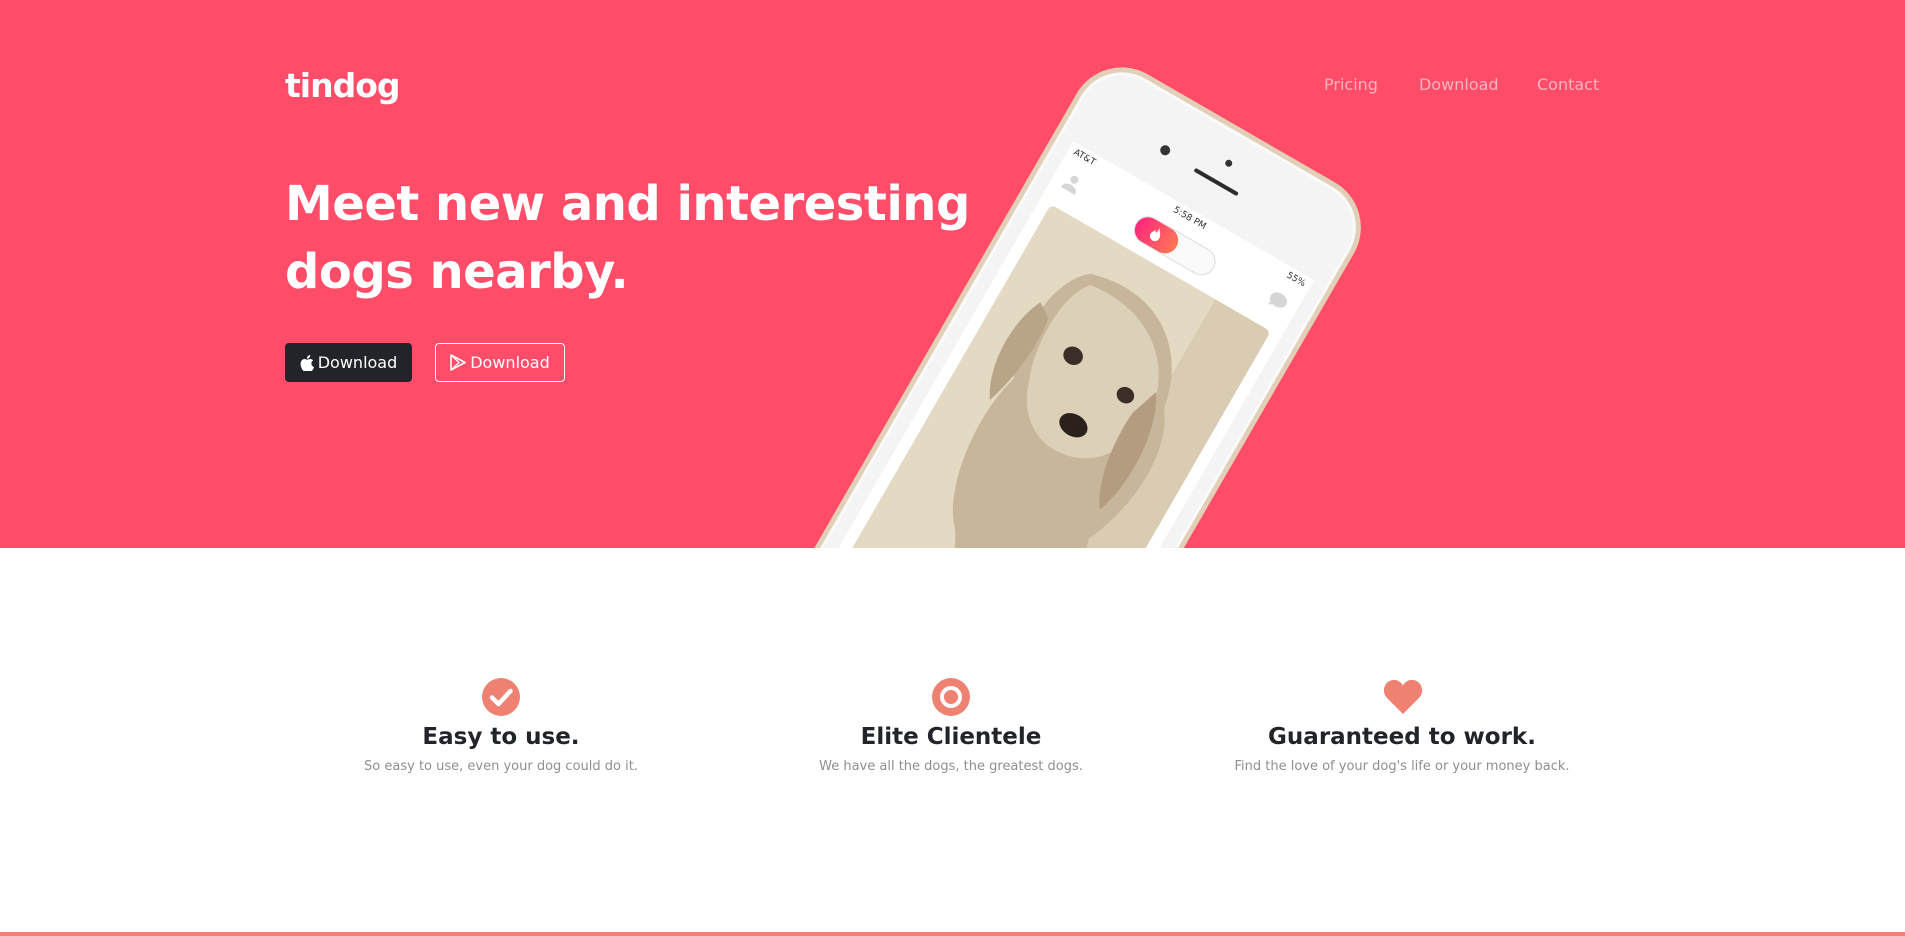  Describe the element at coordinates (501, 697) in the screenshot. I see `check-circle-icon` at that location.